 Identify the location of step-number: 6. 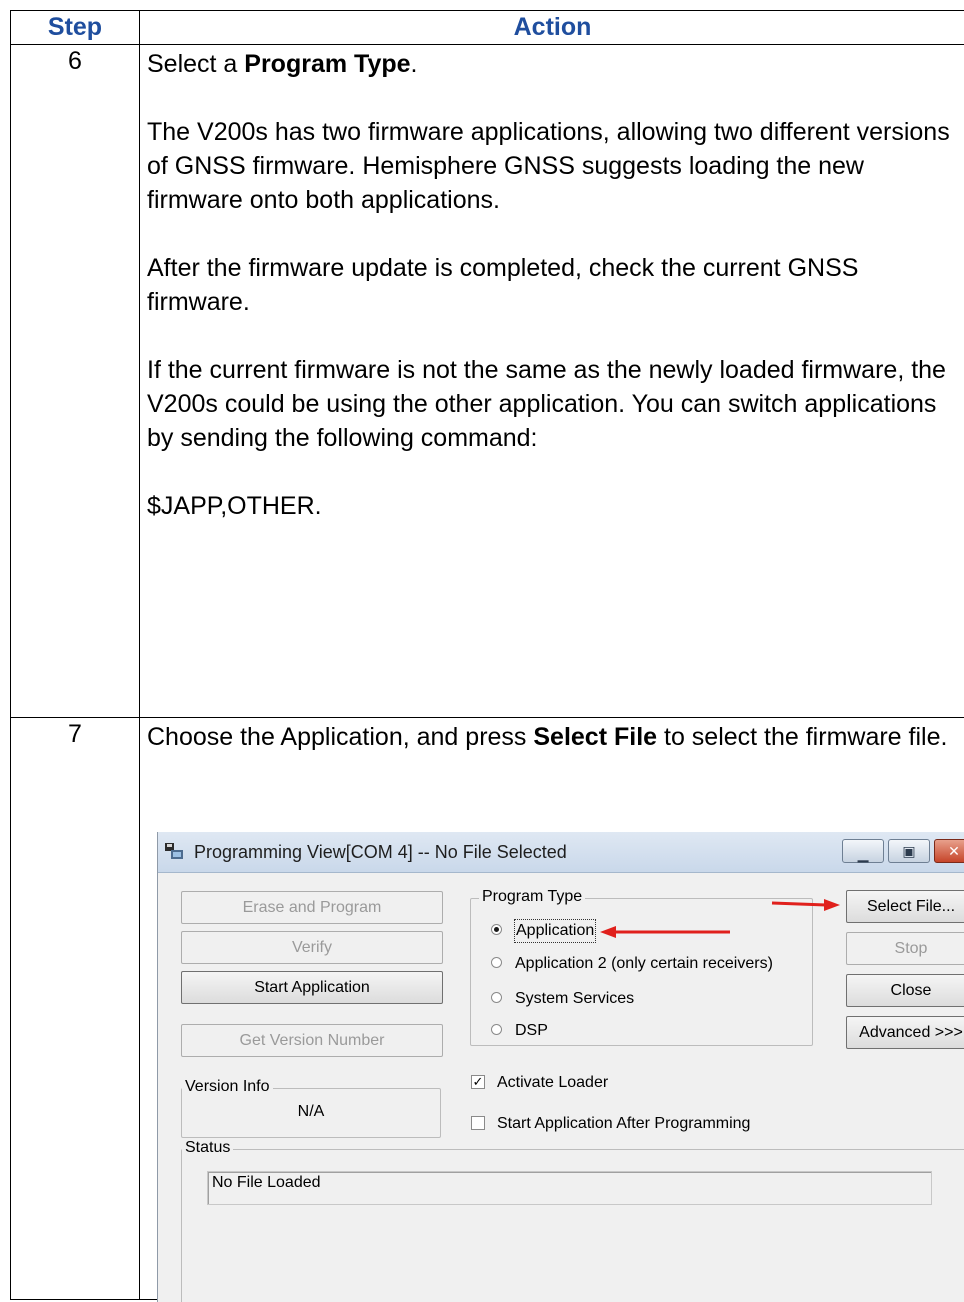
(75, 381).